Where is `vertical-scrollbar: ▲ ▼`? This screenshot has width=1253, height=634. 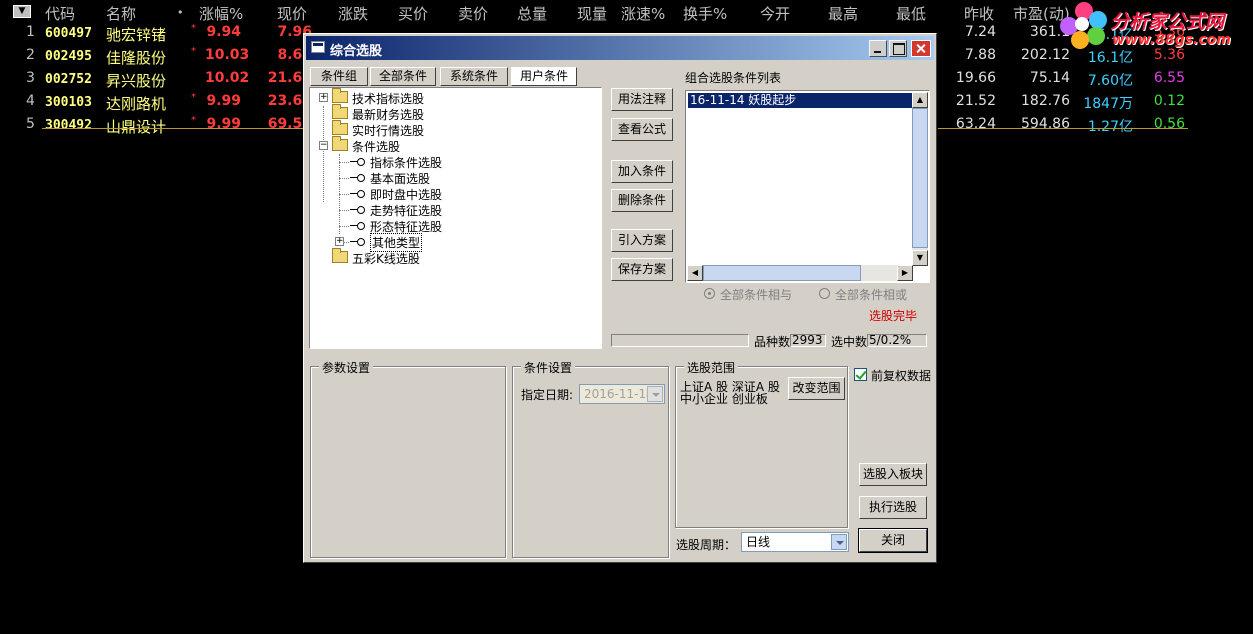
vertical-scrollbar: ▲ ▼ is located at coordinates (920, 179).